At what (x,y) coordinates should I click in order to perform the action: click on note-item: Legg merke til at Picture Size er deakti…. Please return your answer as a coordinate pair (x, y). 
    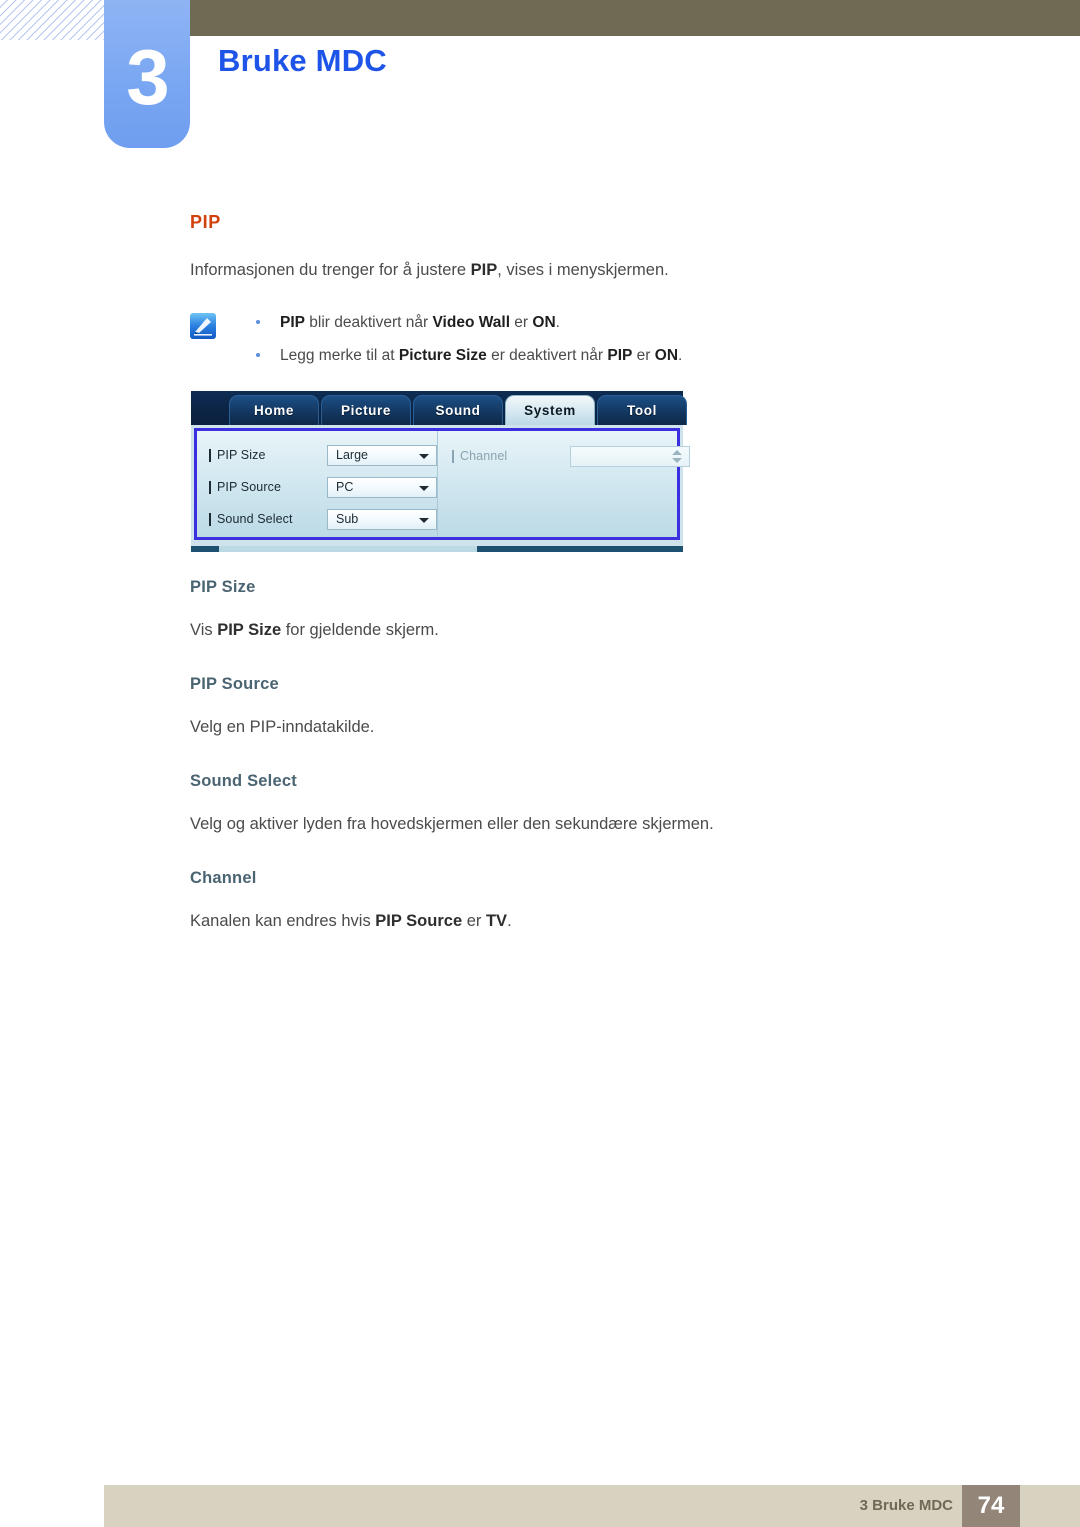
    Looking at the image, I should click on (596, 355).